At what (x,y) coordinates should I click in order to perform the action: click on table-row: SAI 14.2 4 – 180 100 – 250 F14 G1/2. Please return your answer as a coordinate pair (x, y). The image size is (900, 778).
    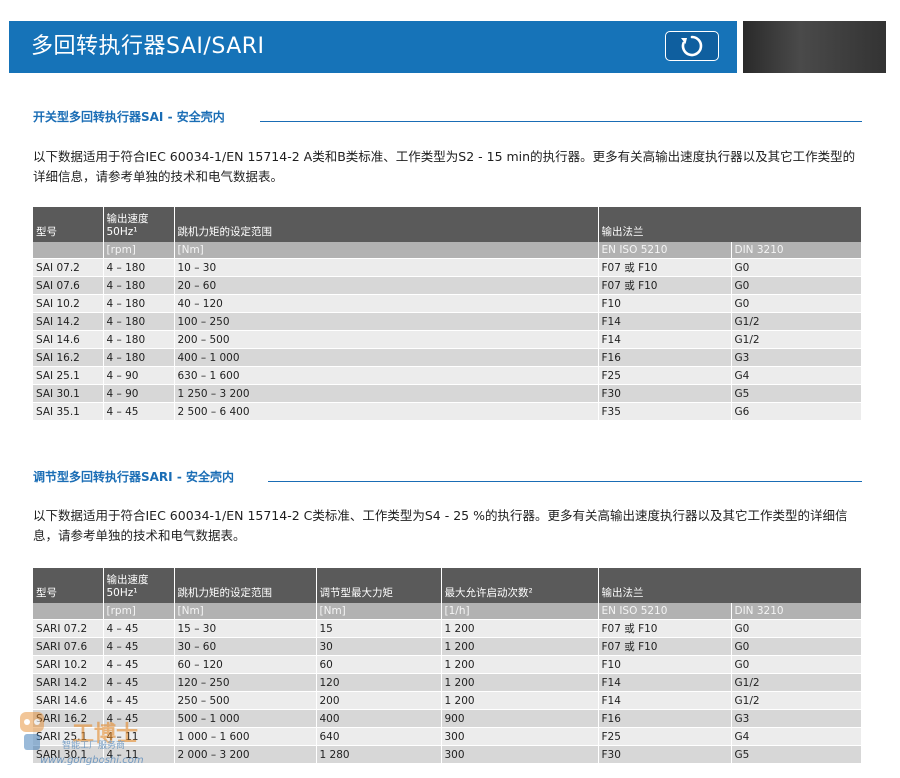
    Looking at the image, I should click on (447, 321).